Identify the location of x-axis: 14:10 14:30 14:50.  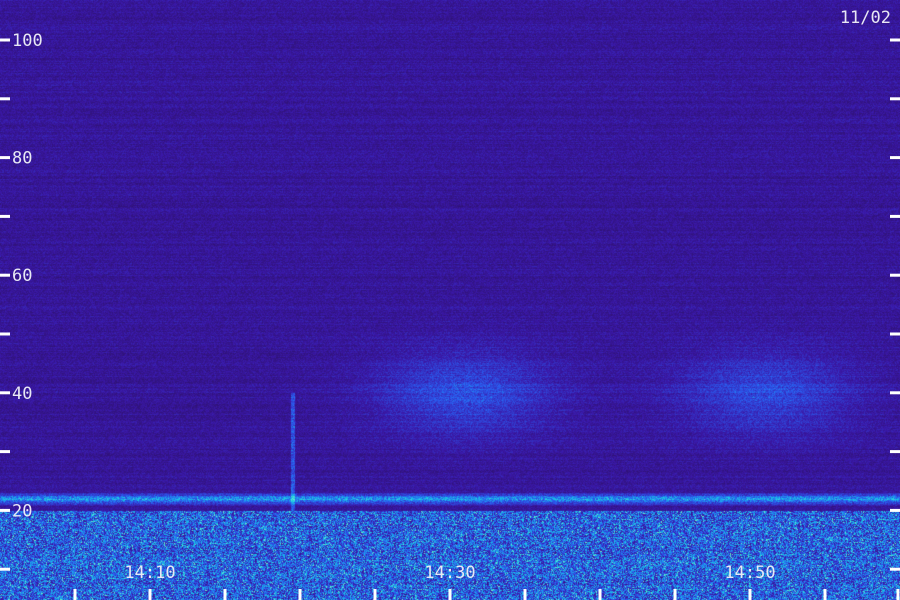
(486, 581).